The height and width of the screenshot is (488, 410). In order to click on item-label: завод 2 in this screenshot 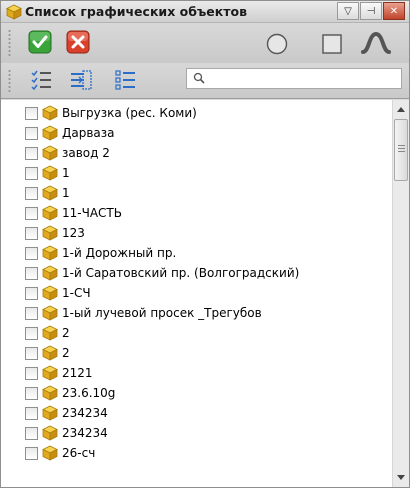, I will do `click(86, 153)`.